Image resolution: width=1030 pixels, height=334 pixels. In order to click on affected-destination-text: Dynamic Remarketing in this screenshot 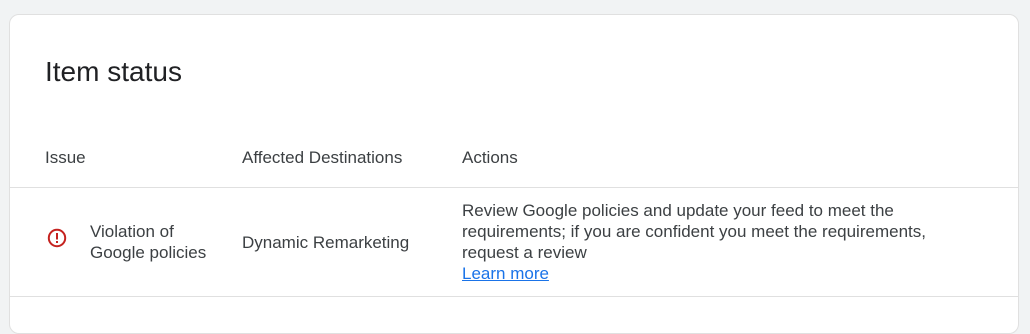, I will do `click(326, 242)`.